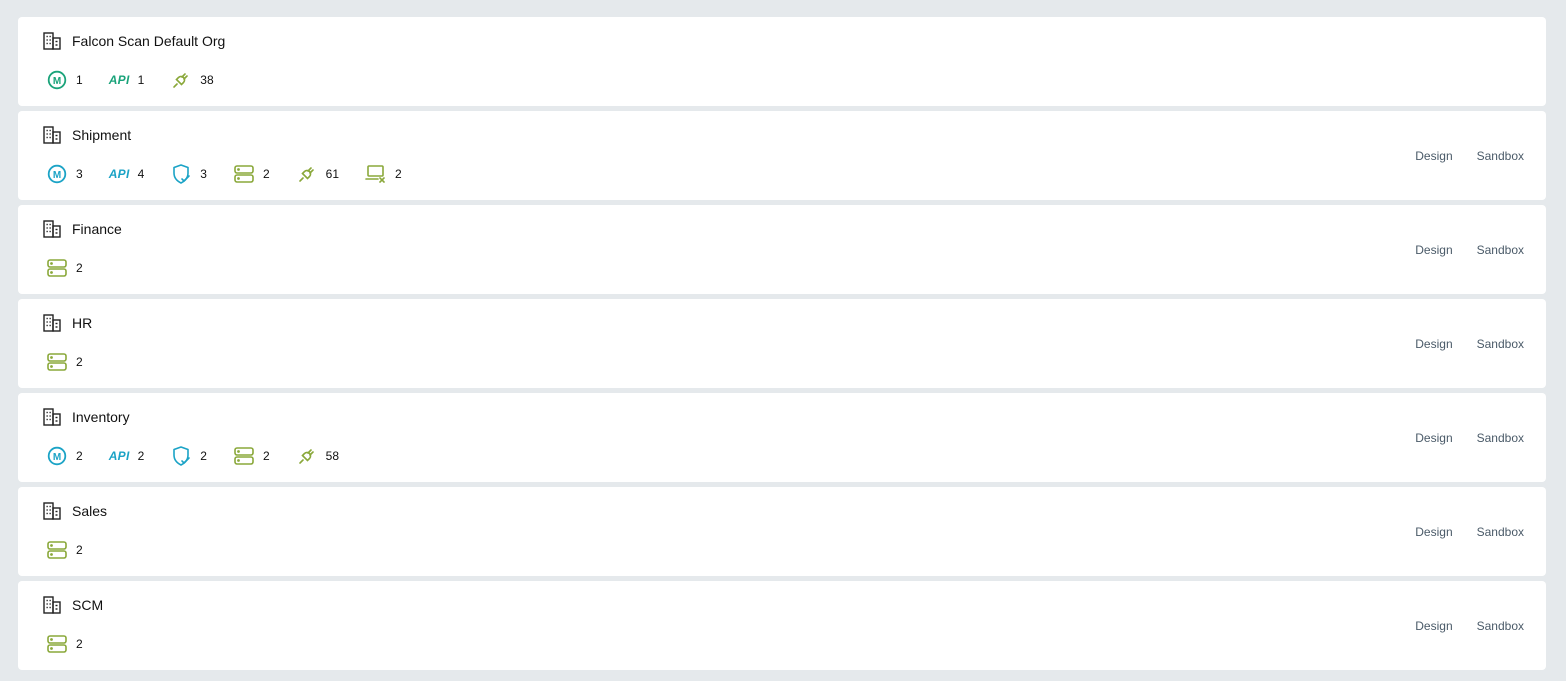 The width and height of the screenshot is (1566, 681). I want to click on stat-count: 4, so click(141, 174).